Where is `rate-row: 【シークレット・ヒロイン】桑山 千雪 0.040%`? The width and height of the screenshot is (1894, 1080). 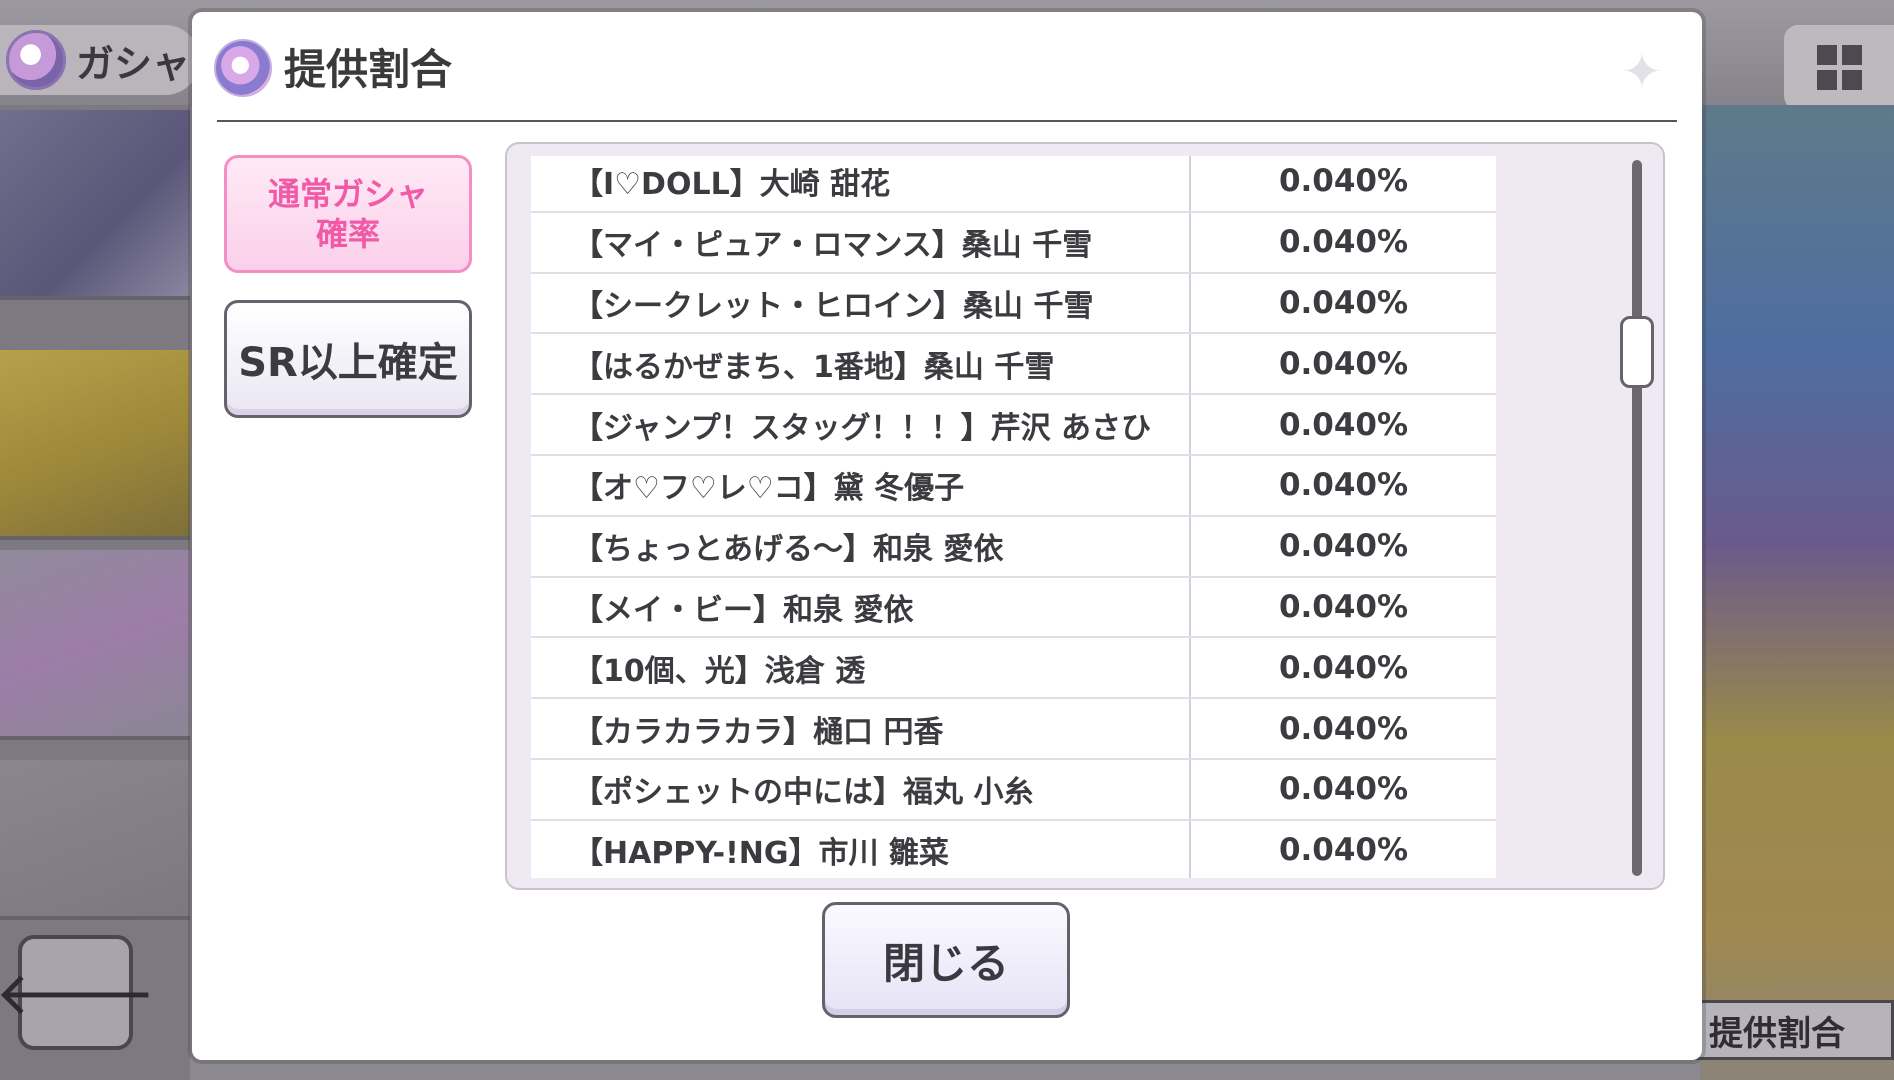 rate-row: 【シークレット・ヒロイン】桑山 千雪 0.040% is located at coordinates (1013, 304).